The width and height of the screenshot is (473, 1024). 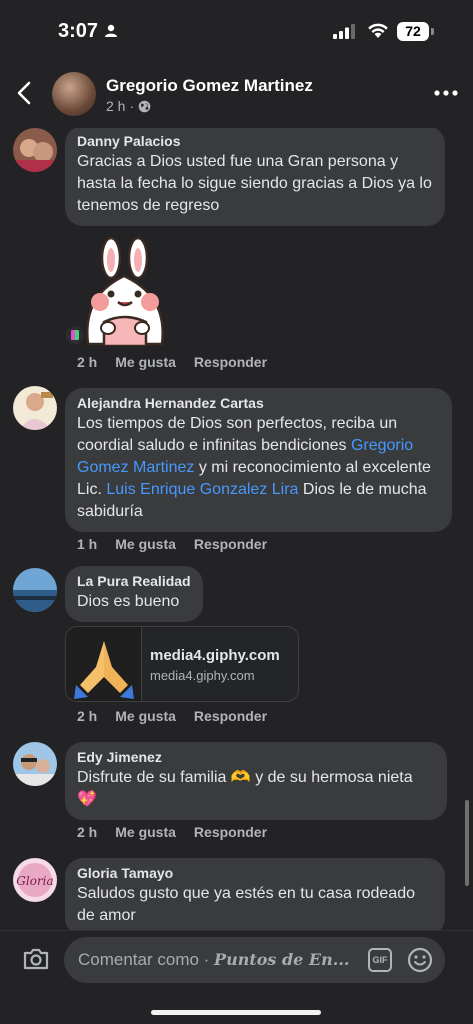 What do you see at coordinates (420, 960) in the screenshot?
I see `smile-icon` at bounding box center [420, 960].